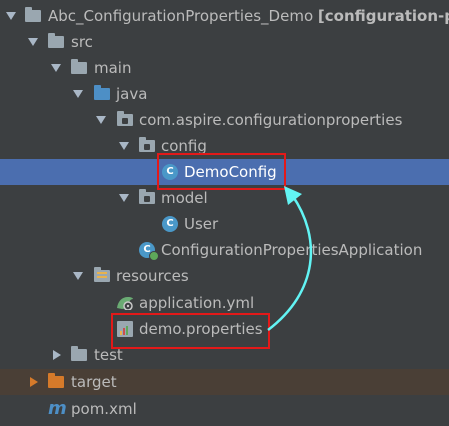 This screenshot has height=426, width=449. Describe the element at coordinates (292, 250) in the screenshot. I see `tree-label-application: ConfigurationPropertiesApplication` at that location.